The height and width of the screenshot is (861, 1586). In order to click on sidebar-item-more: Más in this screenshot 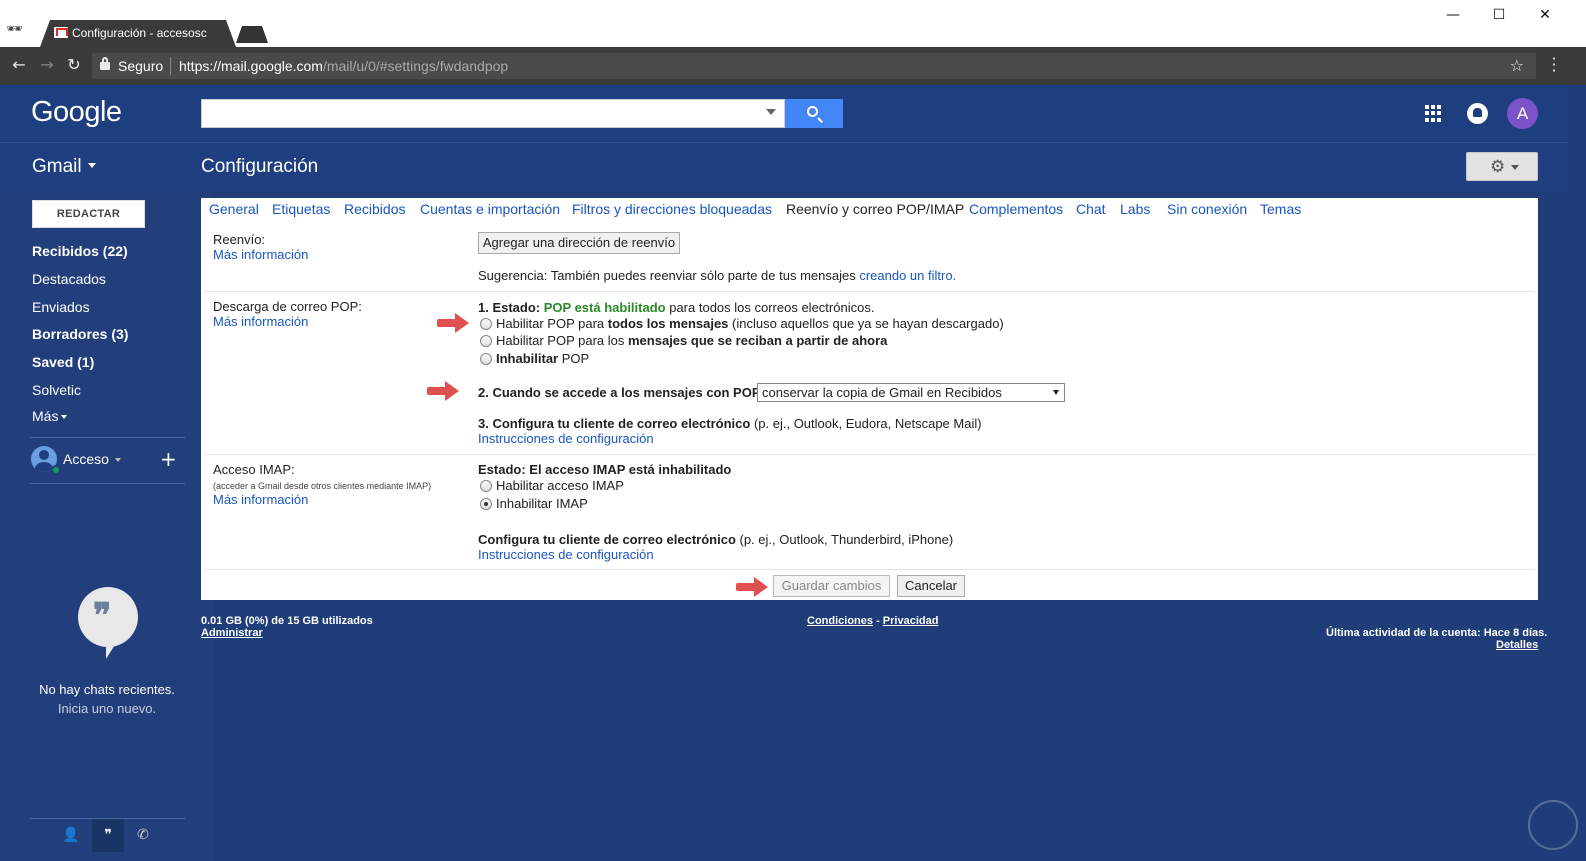, I will do `click(50, 416)`.